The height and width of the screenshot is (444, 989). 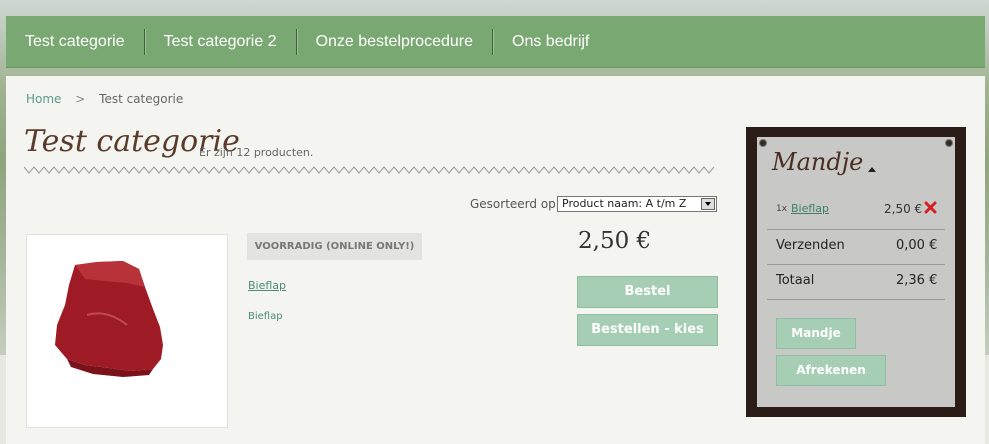 I want to click on cart-title: Mandje, so click(x=818, y=162).